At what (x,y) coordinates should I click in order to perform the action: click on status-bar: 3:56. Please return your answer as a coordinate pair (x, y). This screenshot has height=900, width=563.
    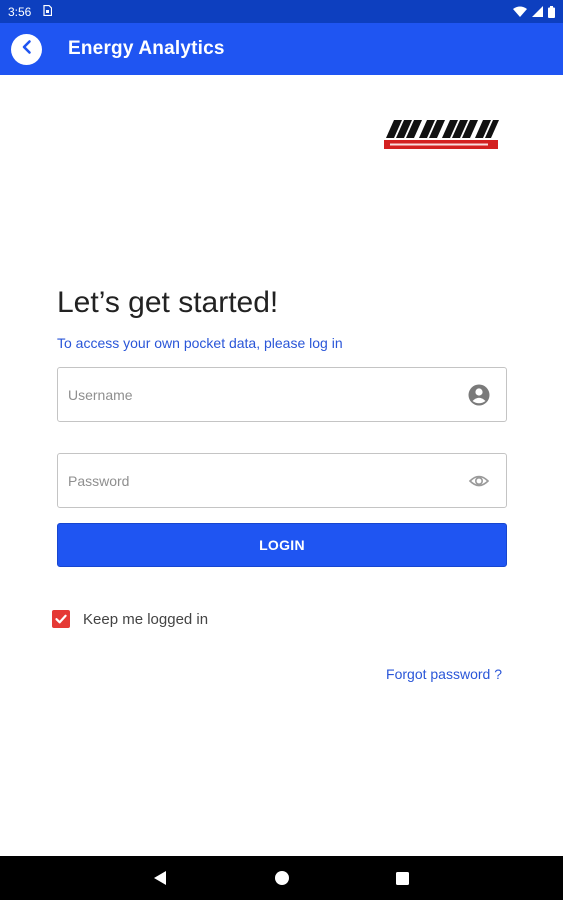
    Looking at the image, I should click on (281, 11).